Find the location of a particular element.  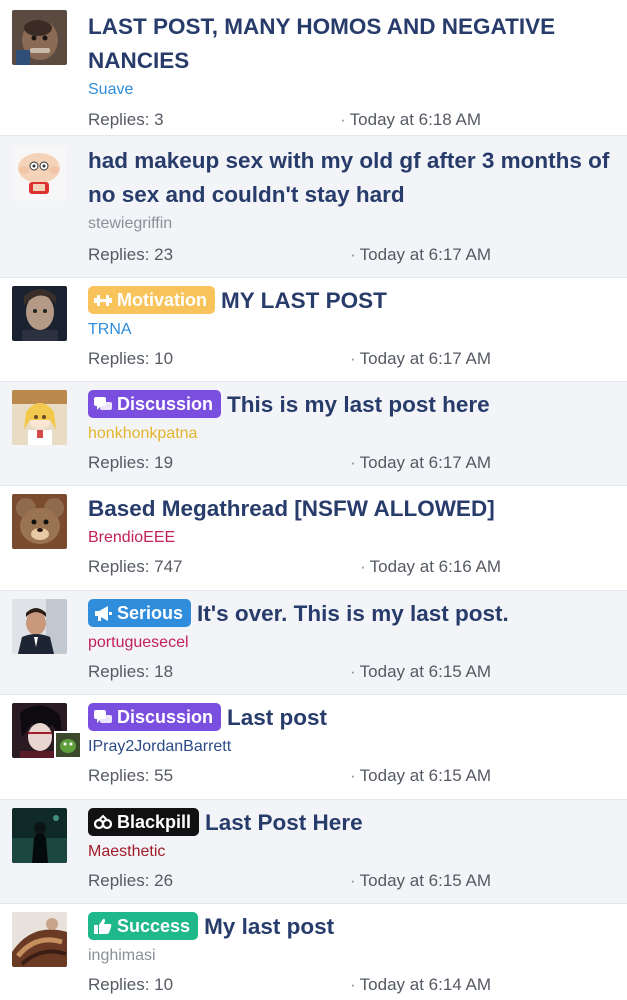

thread-author: TRNA is located at coordinates (350, 330).